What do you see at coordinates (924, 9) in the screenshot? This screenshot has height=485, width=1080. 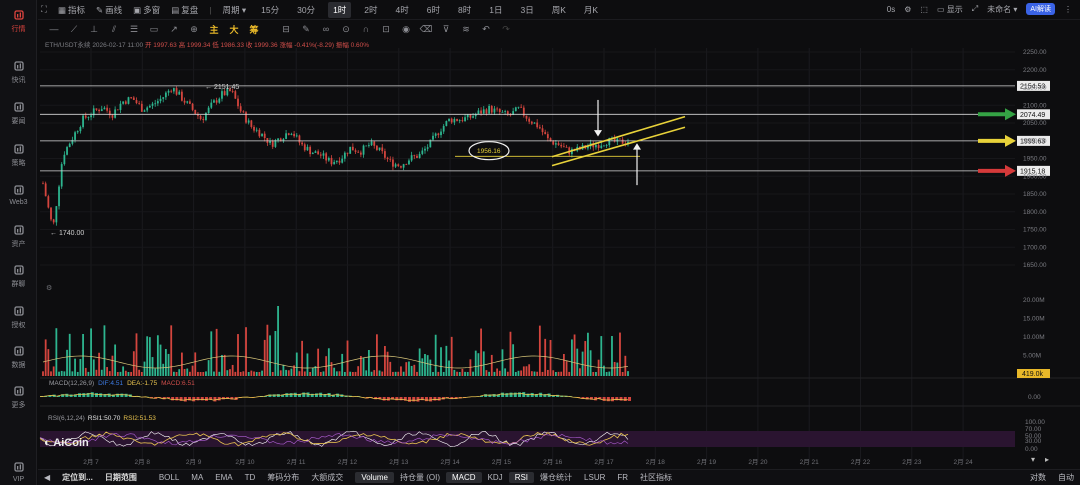 I see `screenshot-icon: ⬚` at bounding box center [924, 9].